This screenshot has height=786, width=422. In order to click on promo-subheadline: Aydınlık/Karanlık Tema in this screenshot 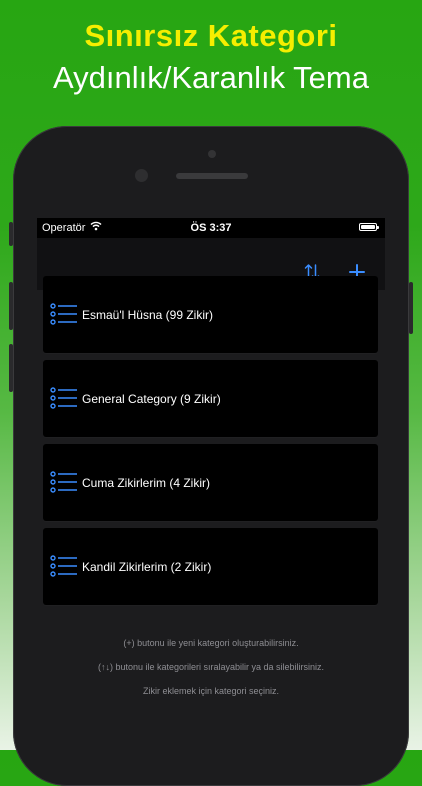, I will do `click(211, 77)`.